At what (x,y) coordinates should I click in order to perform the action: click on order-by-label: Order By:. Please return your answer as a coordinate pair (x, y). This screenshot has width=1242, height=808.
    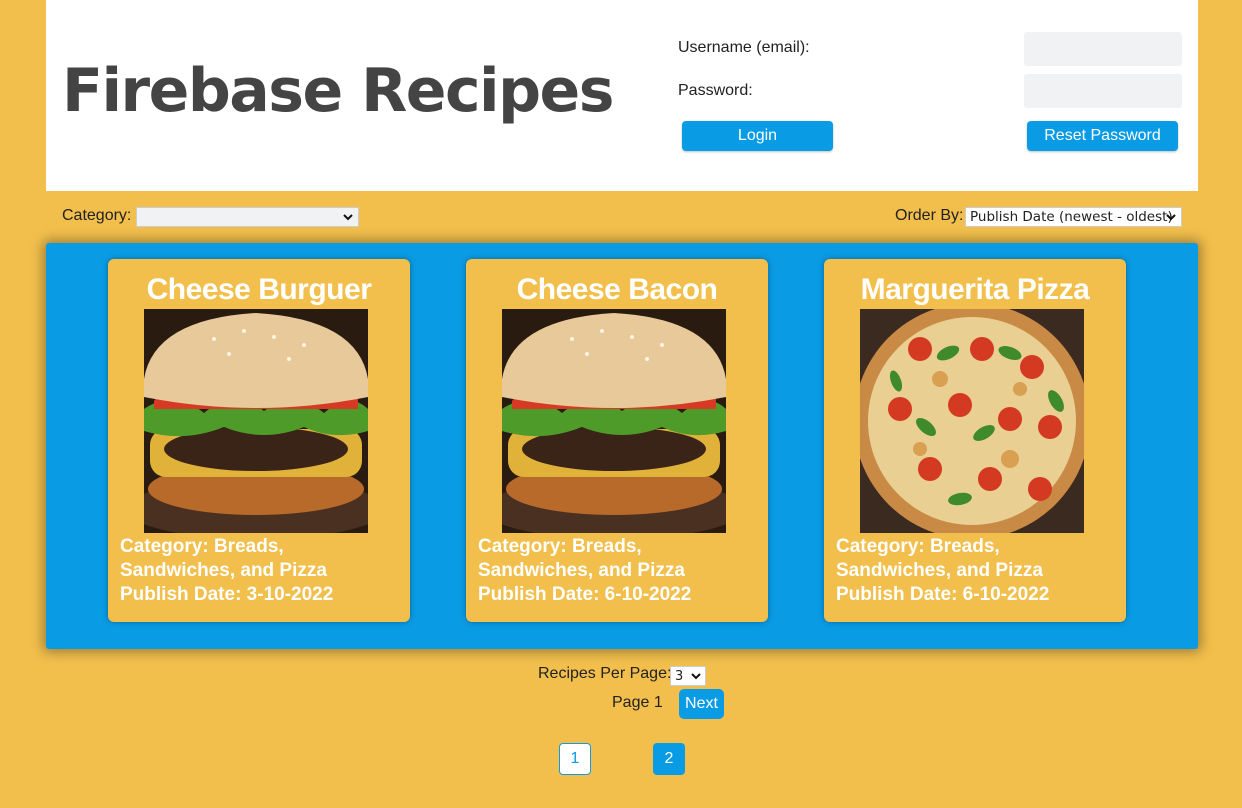
    Looking at the image, I should click on (929, 215).